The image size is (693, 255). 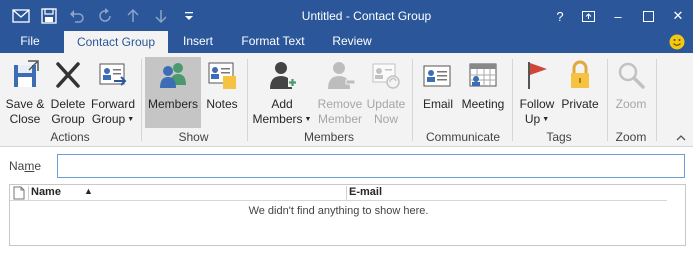 I want to click on help-button: ?, so click(x=560, y=16).